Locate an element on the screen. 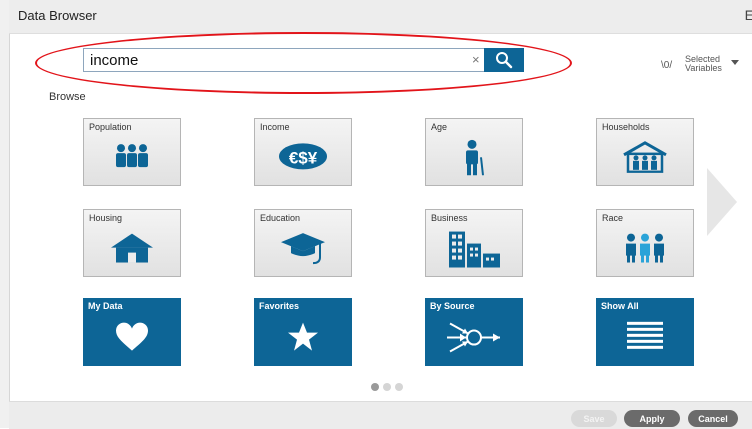 Image resolution: width=752 pixels, height=429 pixels. currency-icon: €$¥ is located at coordinates (303, 156).